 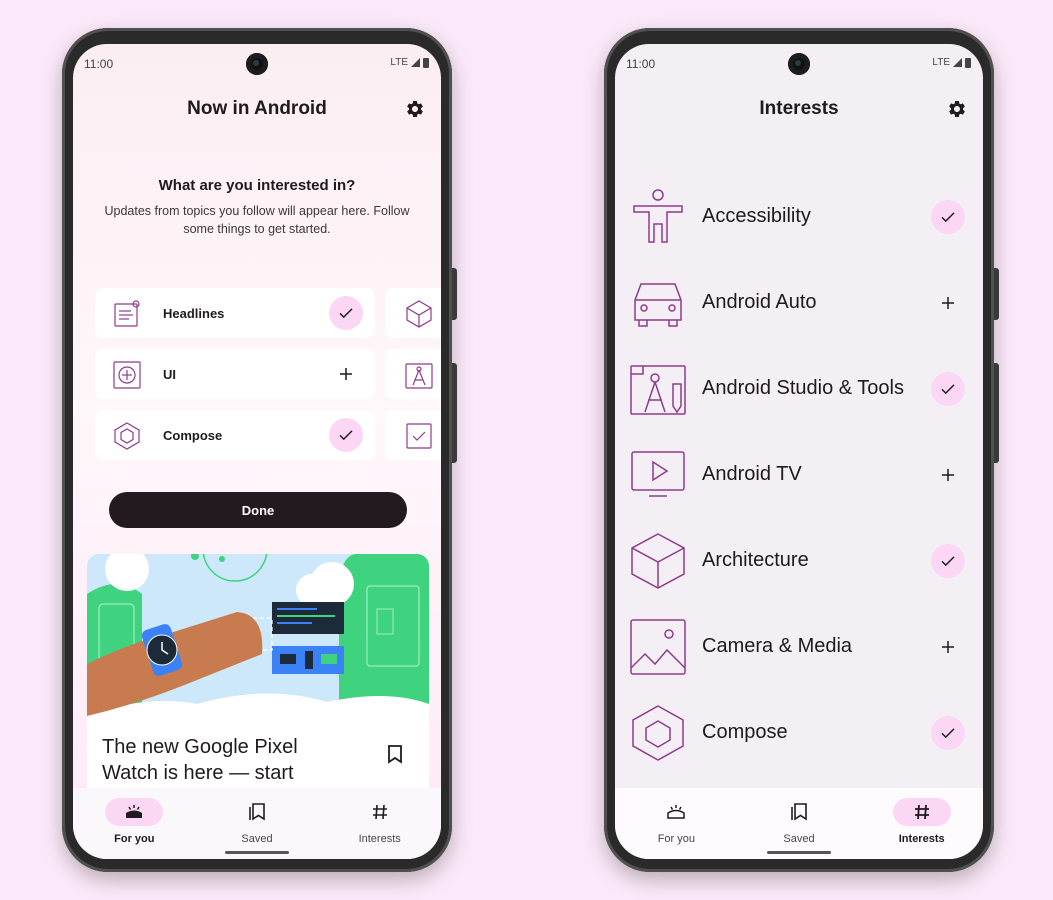 What do you see at coordinates (658, 474) in the screenshot?
I see `tv-icon` at bounding box center [658, 474].